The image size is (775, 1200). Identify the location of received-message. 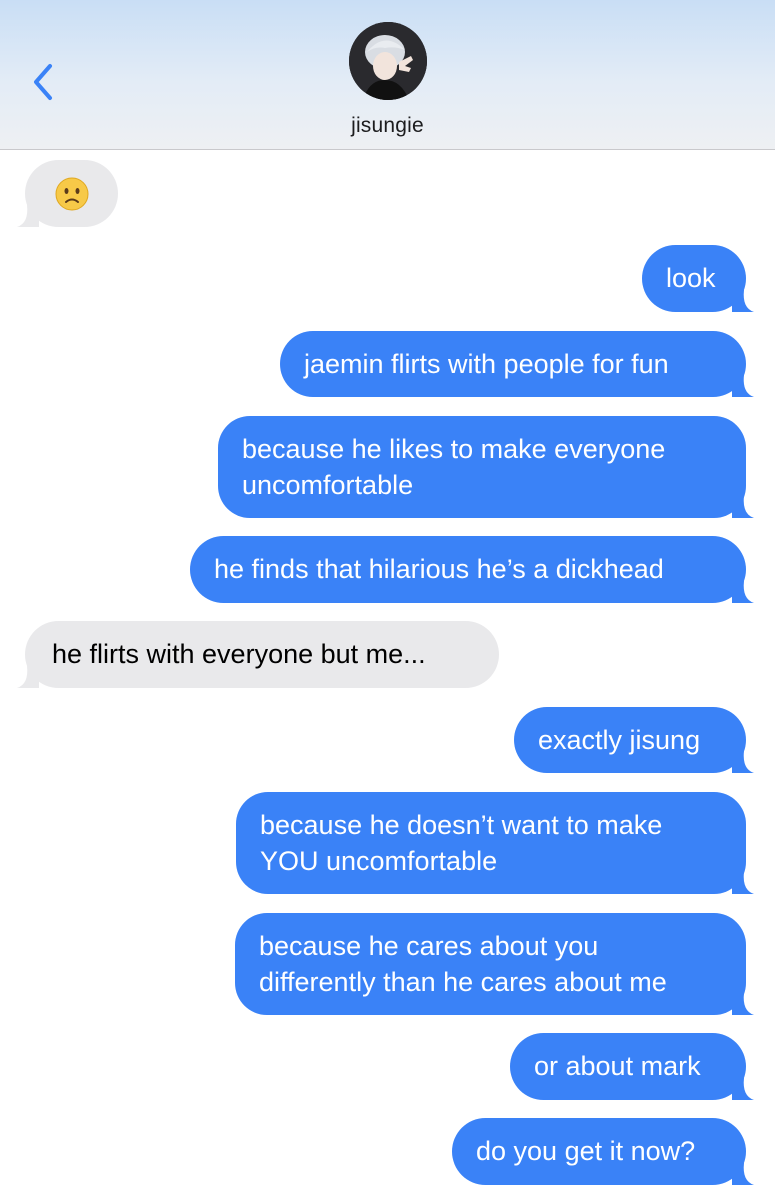
(67, 193).